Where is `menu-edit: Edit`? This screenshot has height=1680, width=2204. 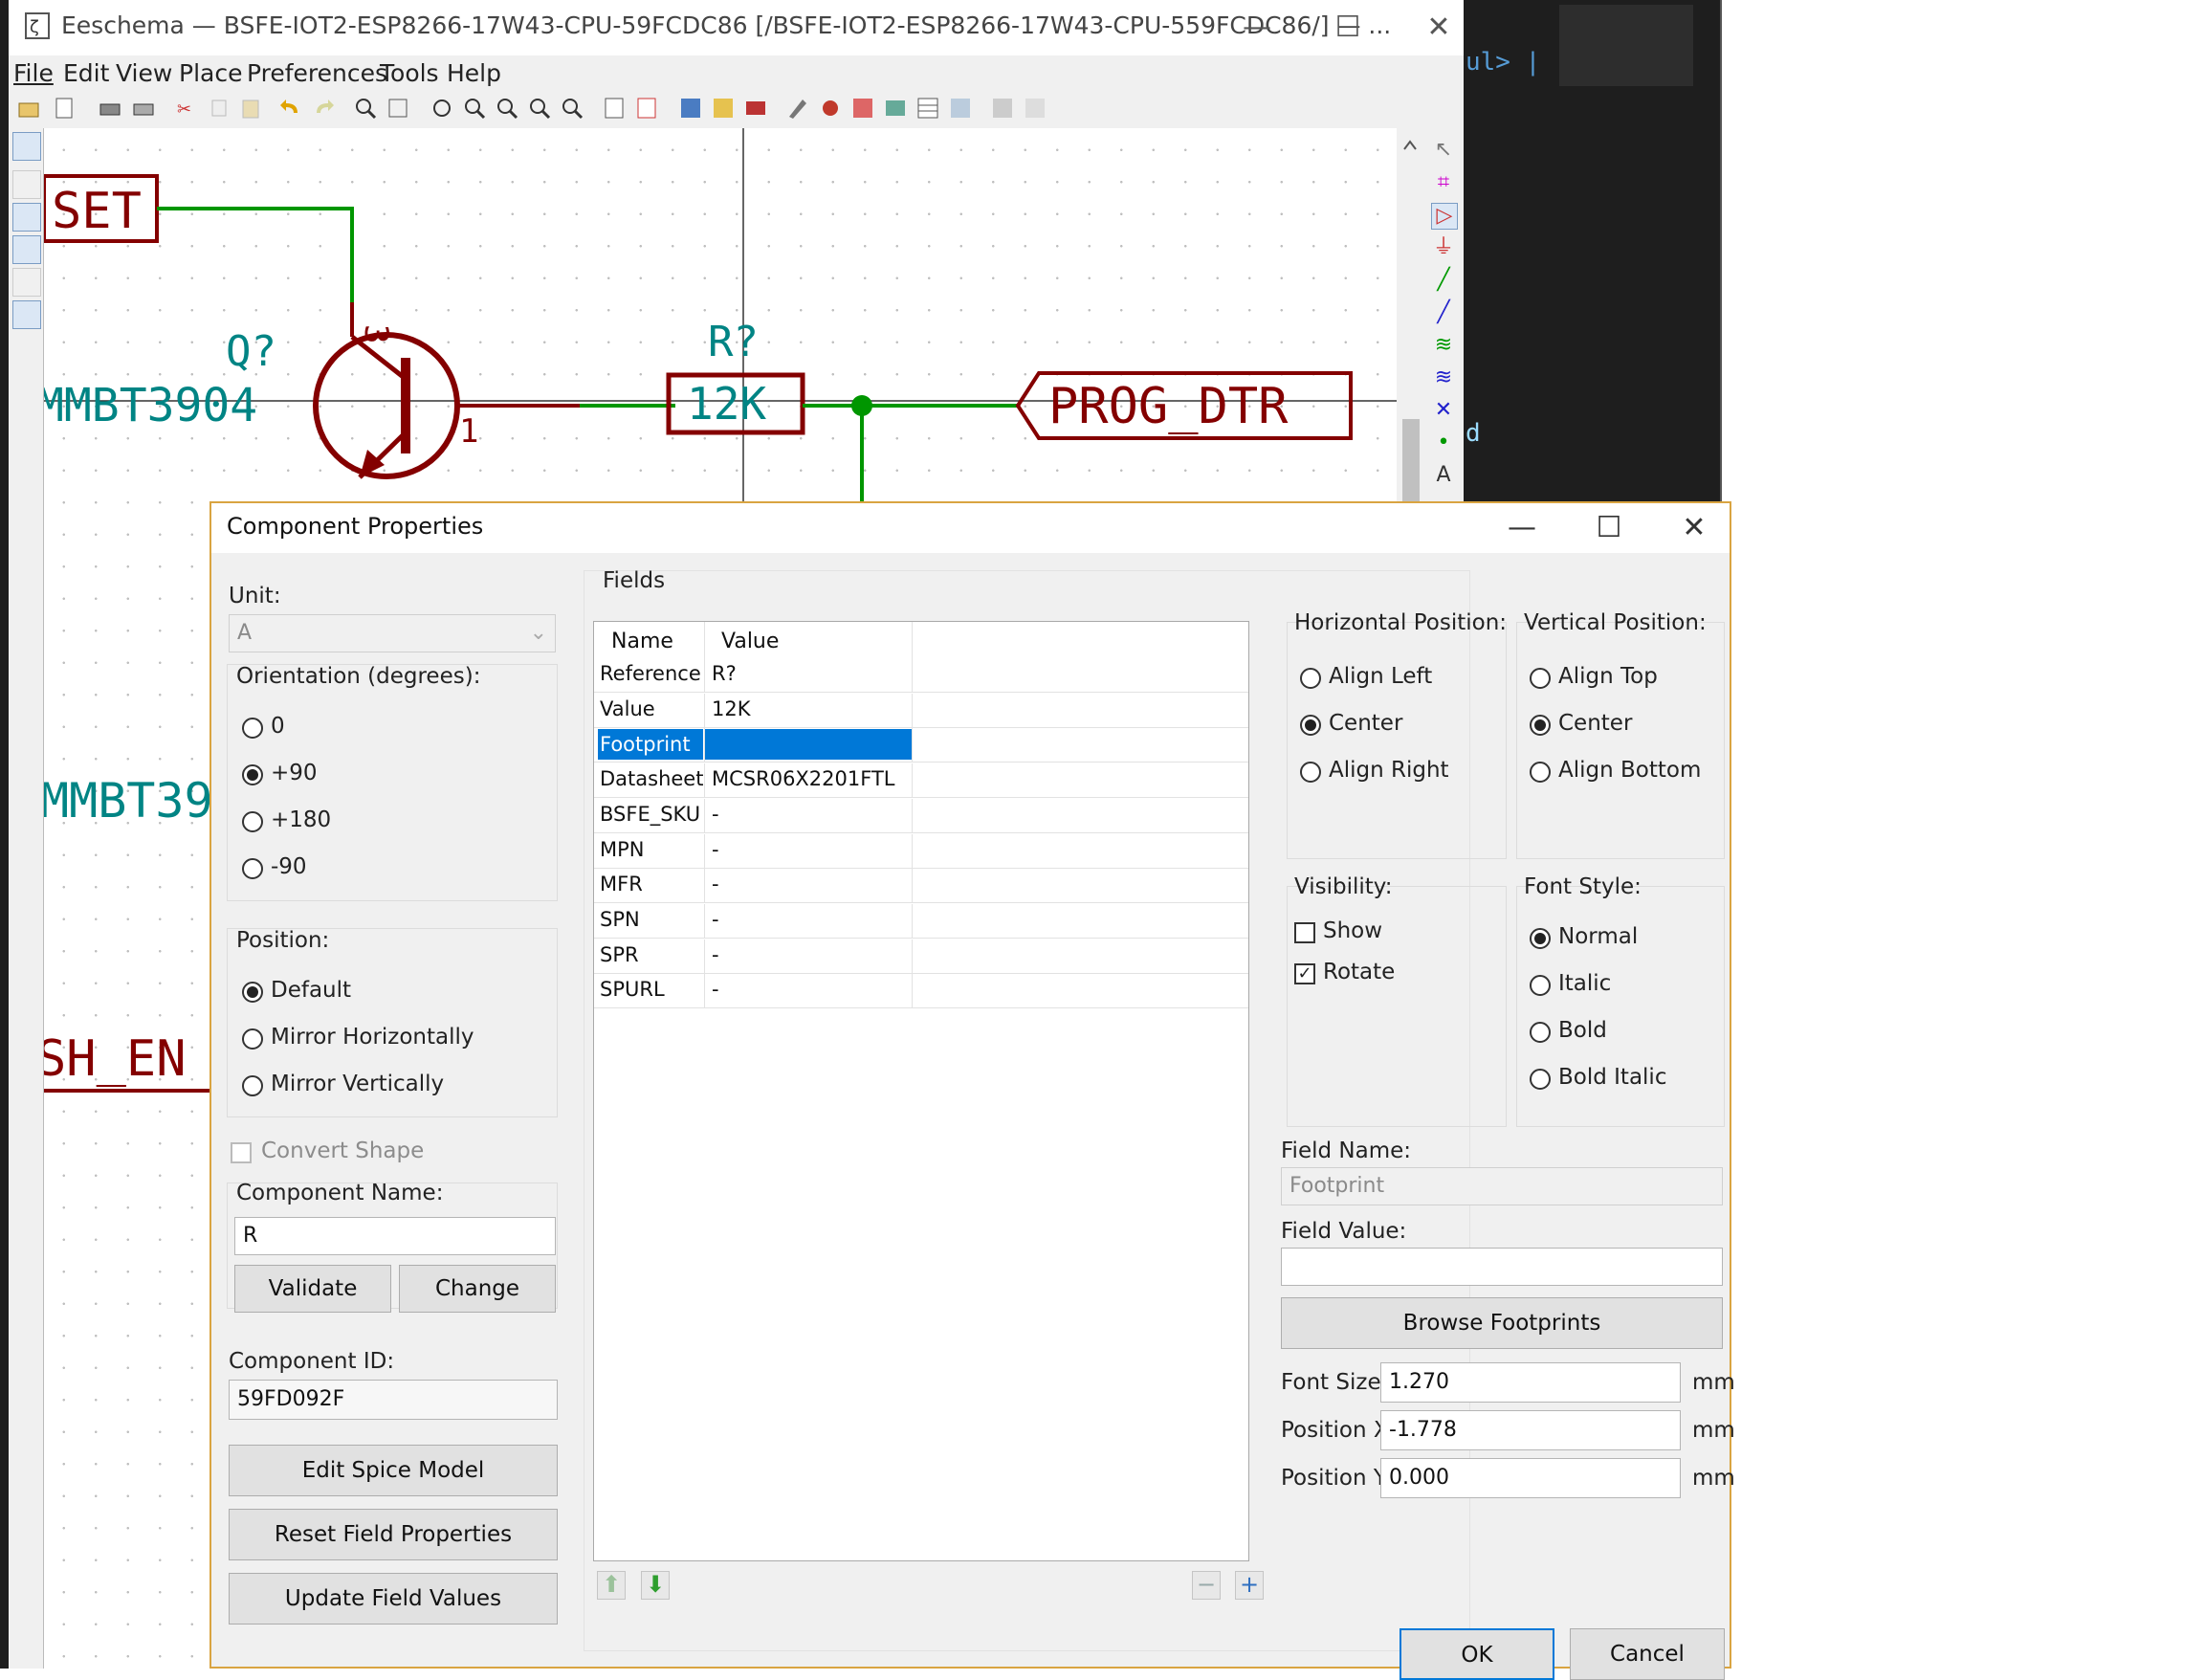 menu-edit: Edit is located at coordinates (86, 73).